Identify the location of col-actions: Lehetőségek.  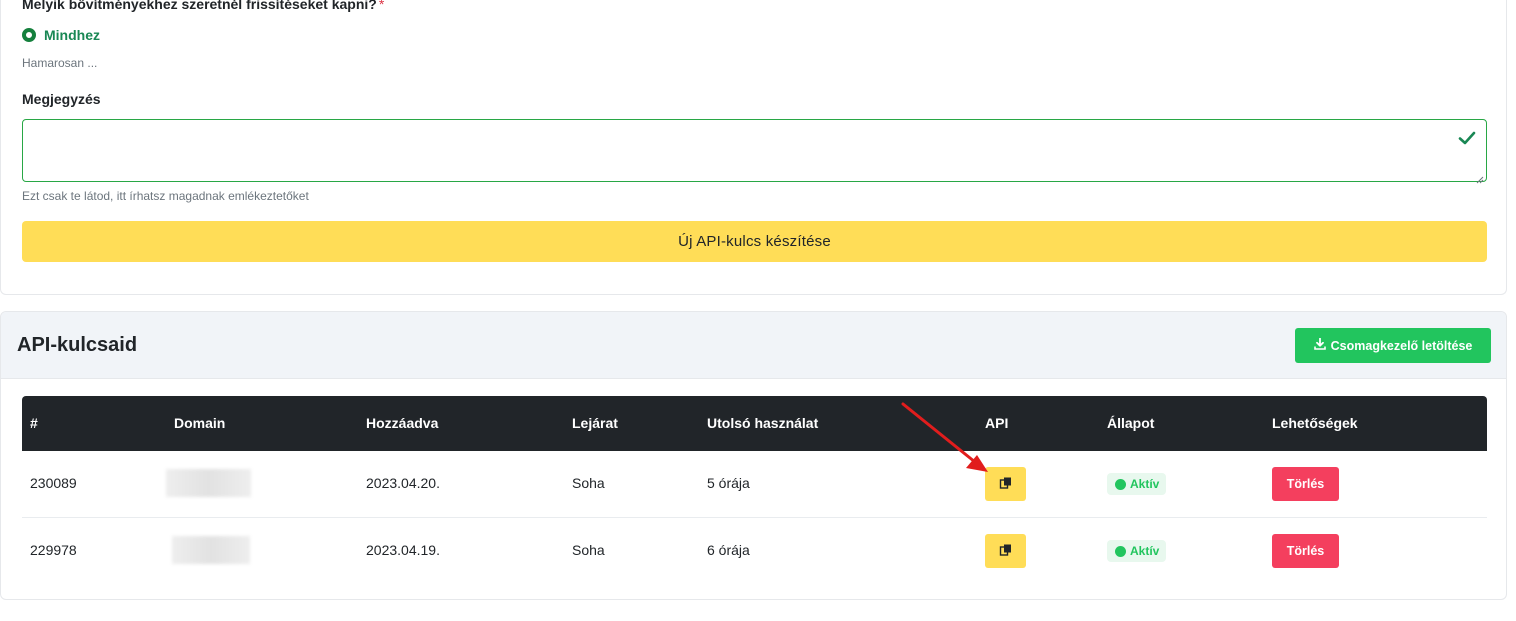
(1315, 423).